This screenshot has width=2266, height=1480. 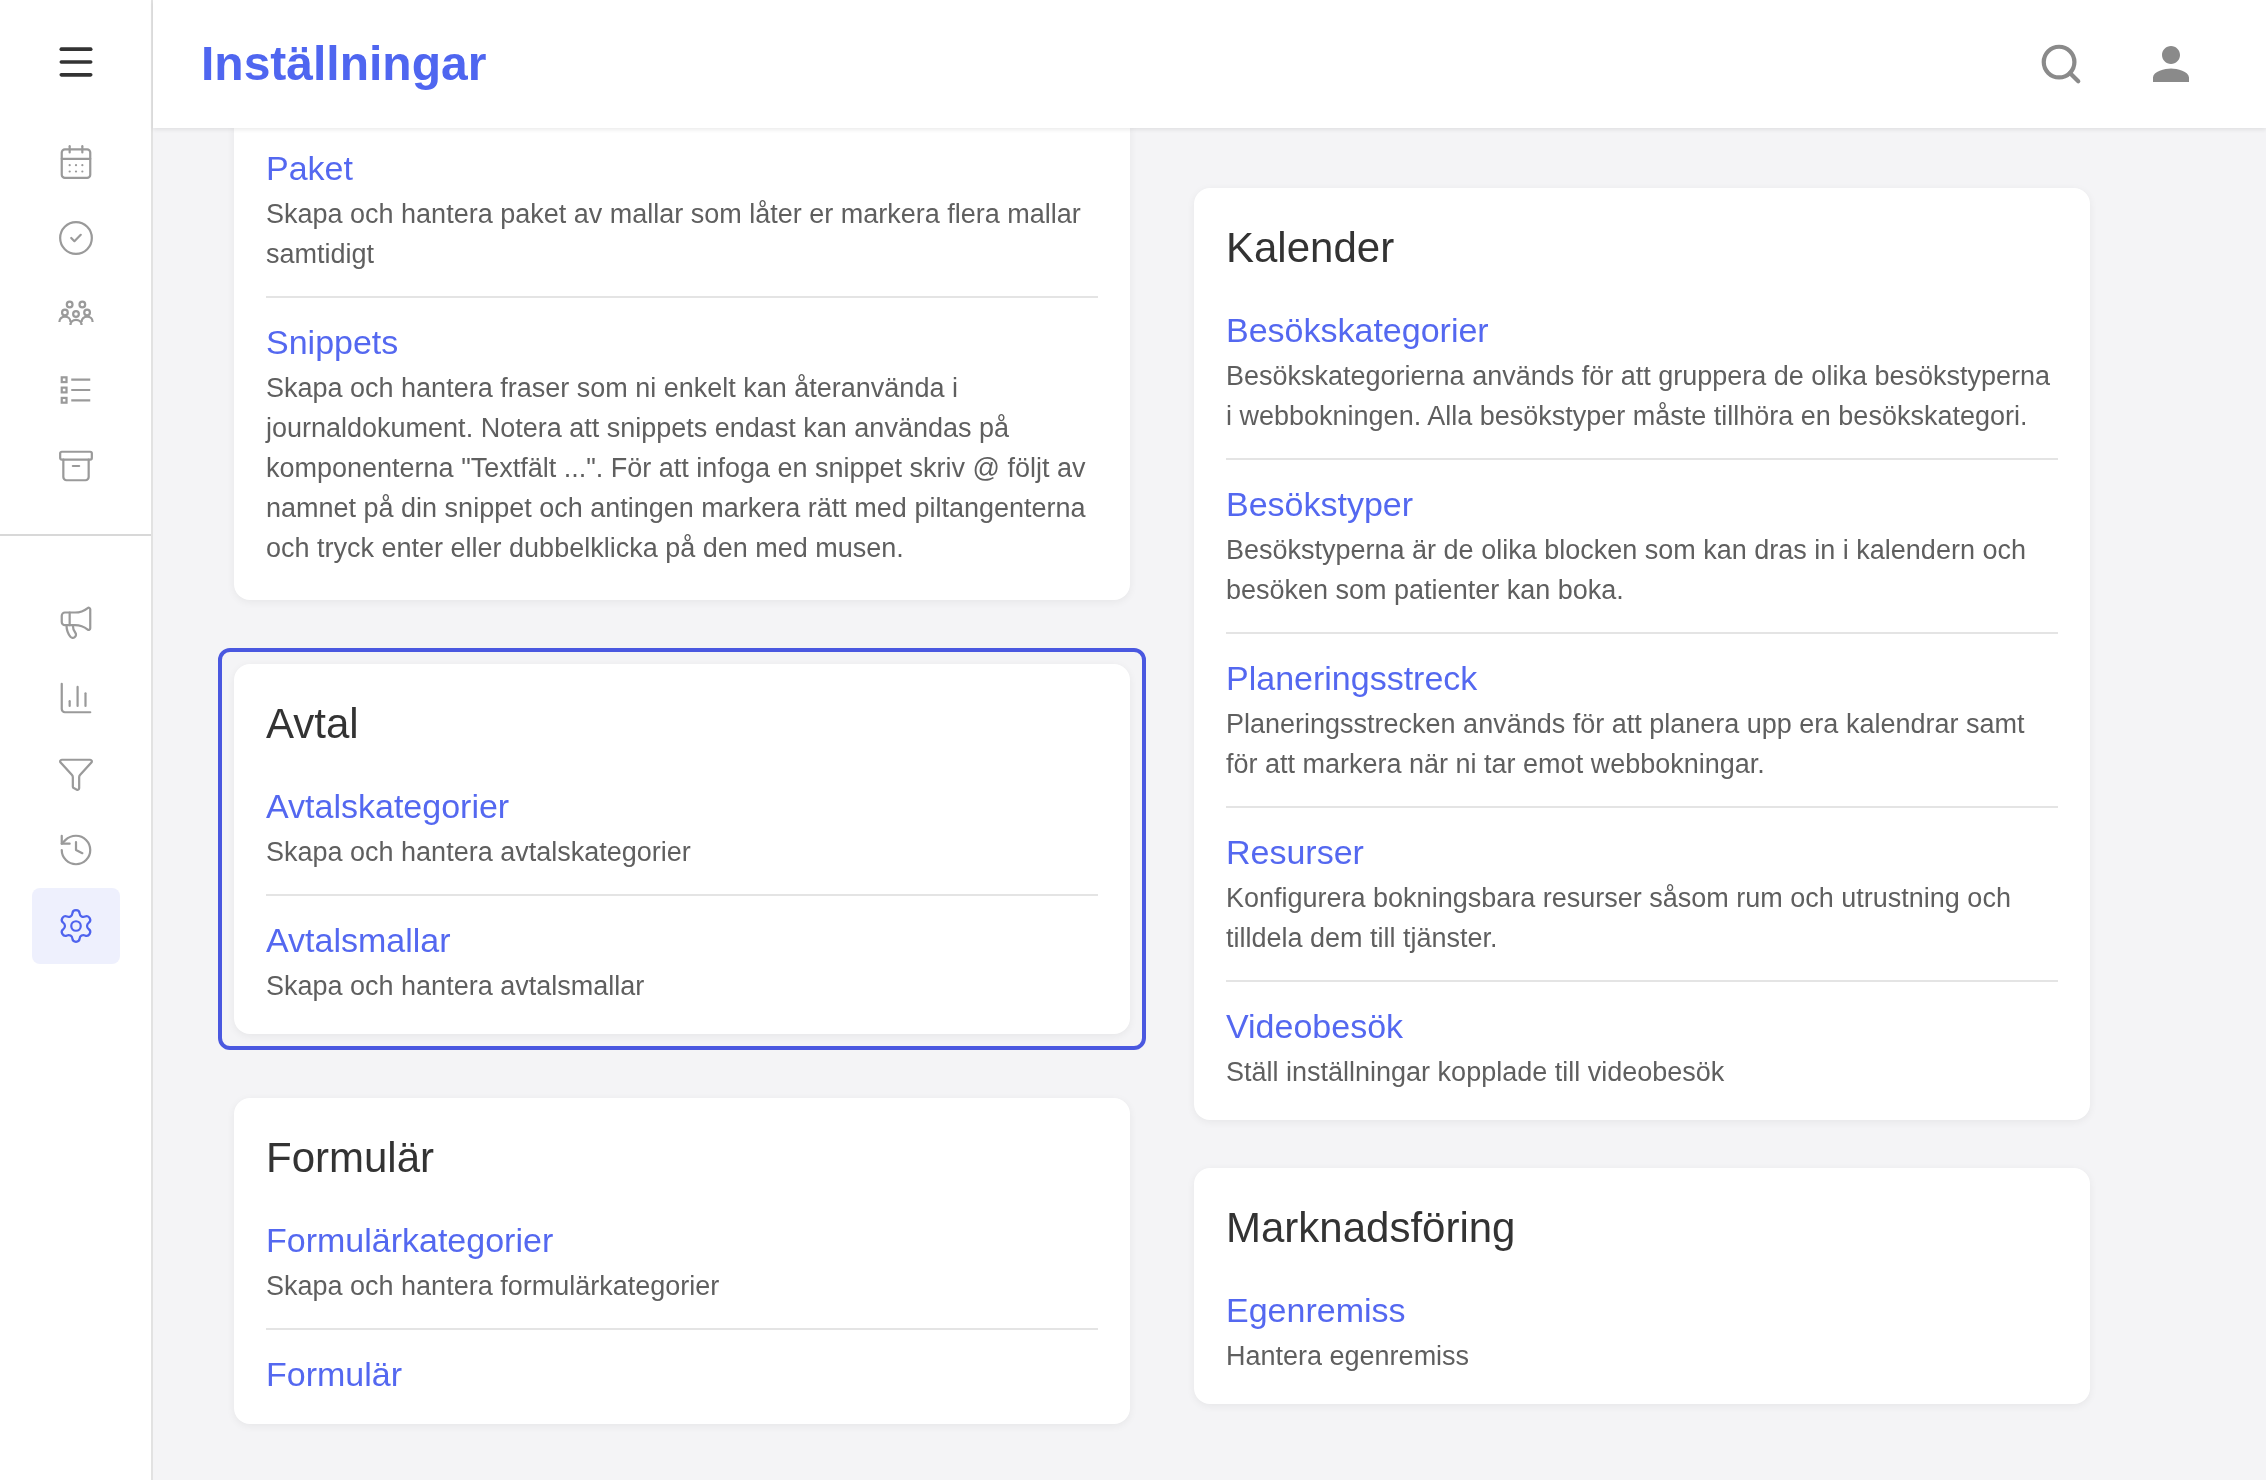 I want to click on card-heading: Marknadsföring, so click(x=1371, y=1228).